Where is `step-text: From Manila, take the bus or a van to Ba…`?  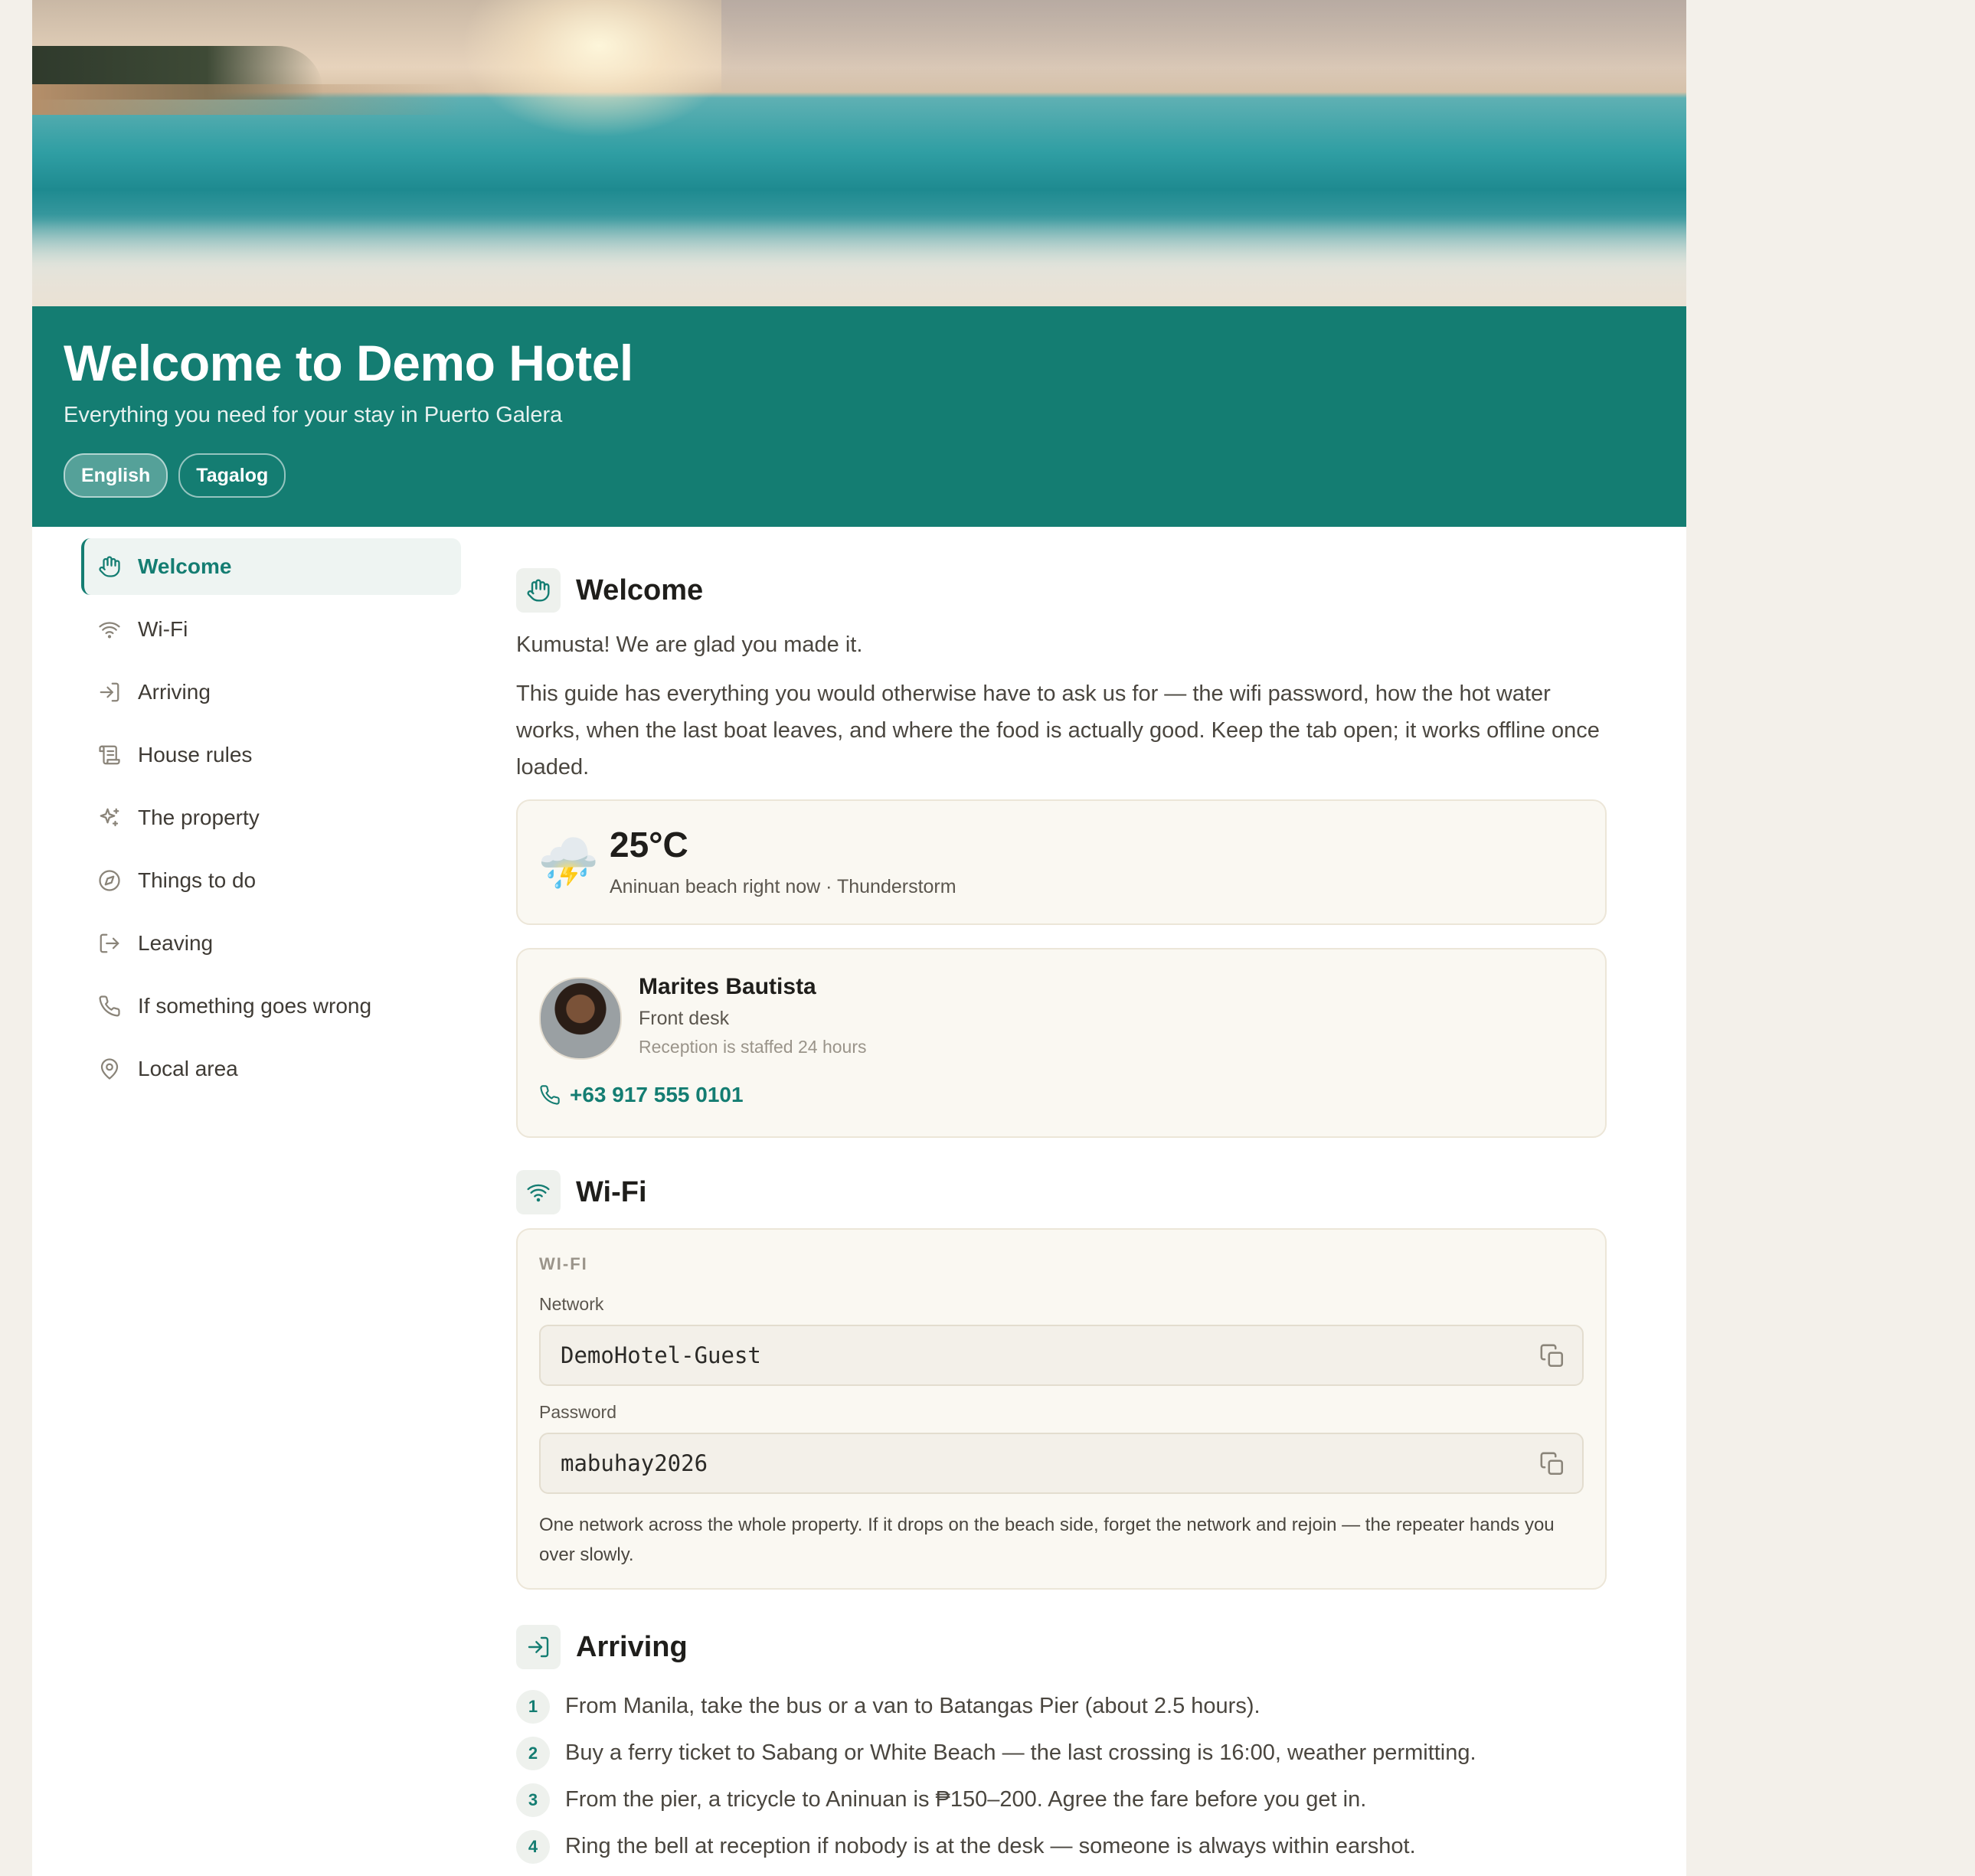
step-text: From Manila, take the bus or a van to Ba… is located at coordinates (913, 1706).